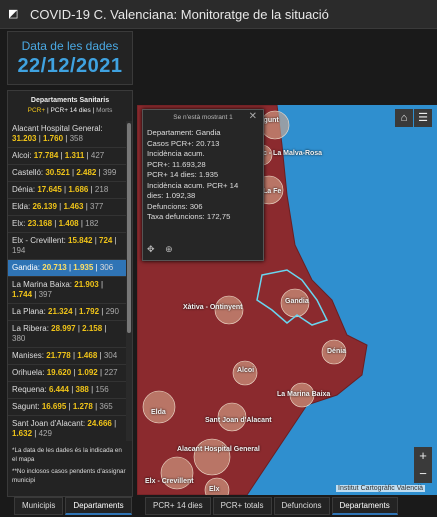 This screenshot has height=517, width=437. What do you see at coordinates (13, 14) in the screenshot?
I see `arcgis-logo-icon: ◩` at bounding box center [13, 14].